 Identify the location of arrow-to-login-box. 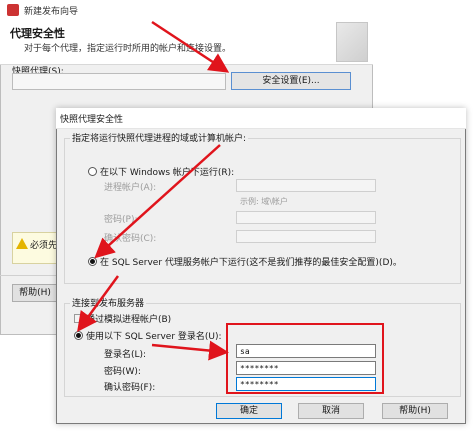
(190, 350).